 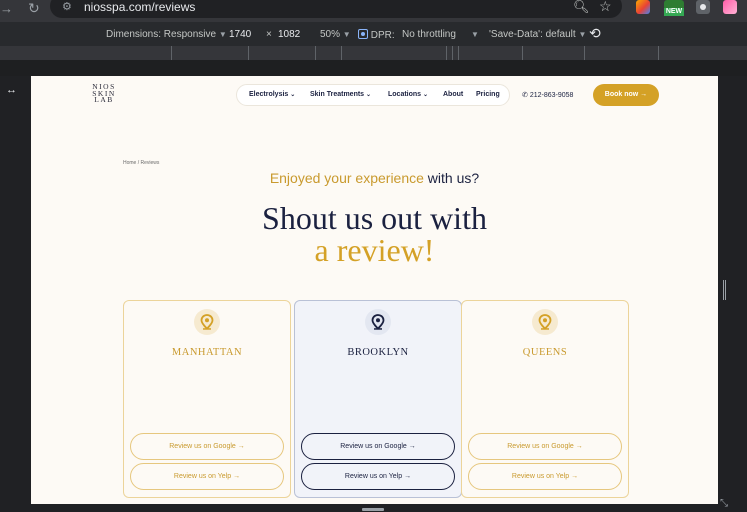 What do you see at coordinates (269, 94) in the screenshot?
I see `nav-electrolysis-label: Electrolysis` at bounding box center [269, 94].